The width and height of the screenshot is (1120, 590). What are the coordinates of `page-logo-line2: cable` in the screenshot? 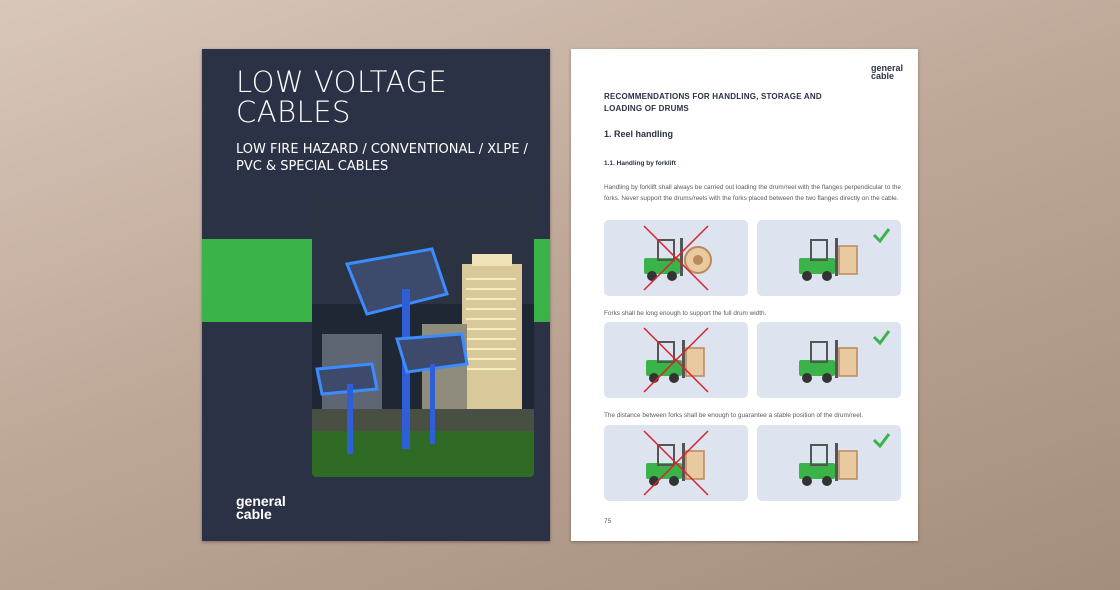 It's located at (882, 76).